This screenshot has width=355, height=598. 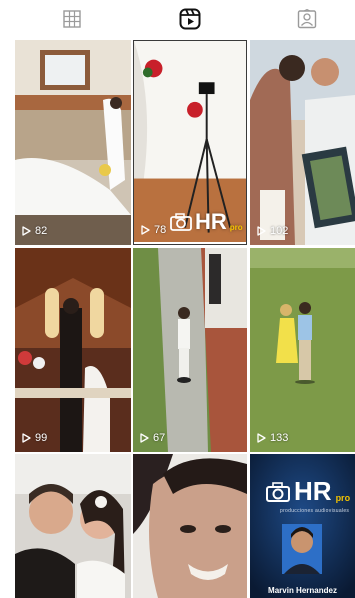 What do you see at coordinates (41, 231) in the screenshot?
I see `play-count-value: 82` at bounding box center [41, 231].